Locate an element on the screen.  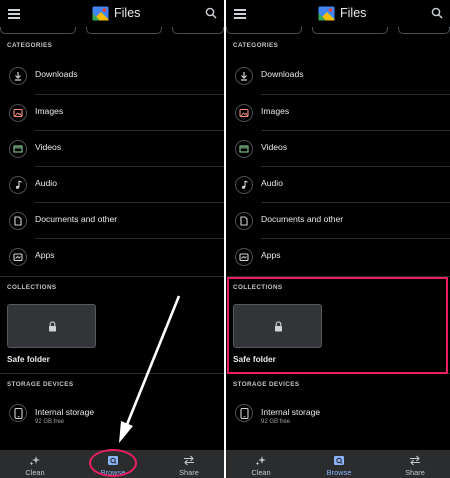
nav-label: Browse is located at coordinates (339, 472).